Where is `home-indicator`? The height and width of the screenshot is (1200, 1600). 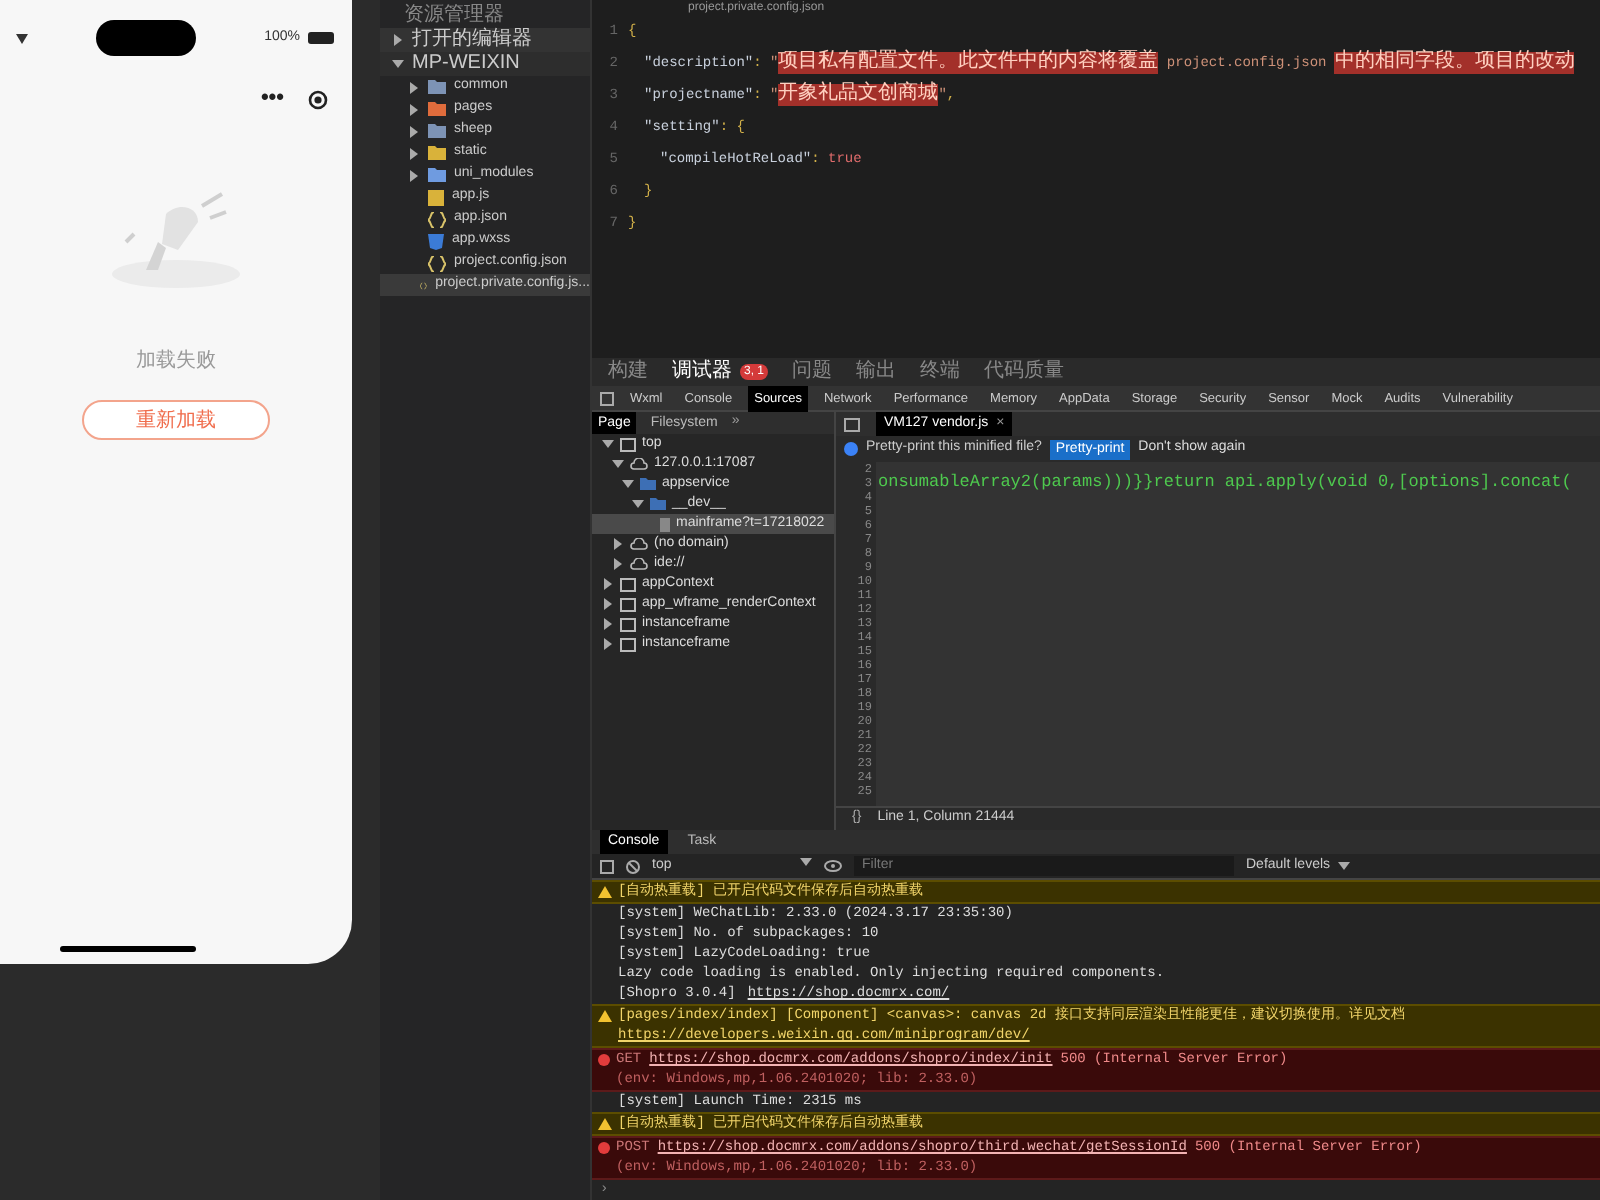
home-indicator is located at coordinates (128, 949).